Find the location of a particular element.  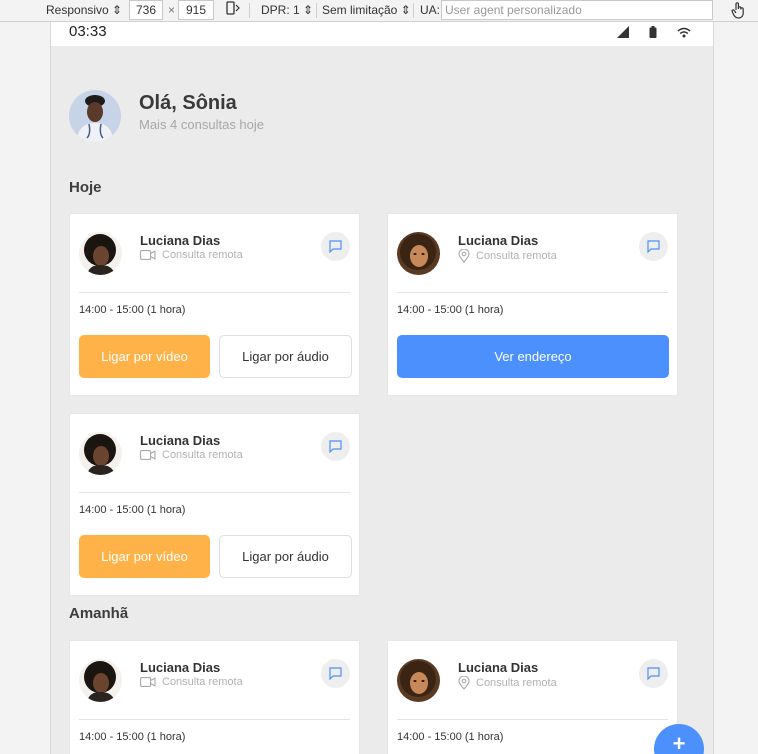

signal-icon is located at coordinates (623, 32).